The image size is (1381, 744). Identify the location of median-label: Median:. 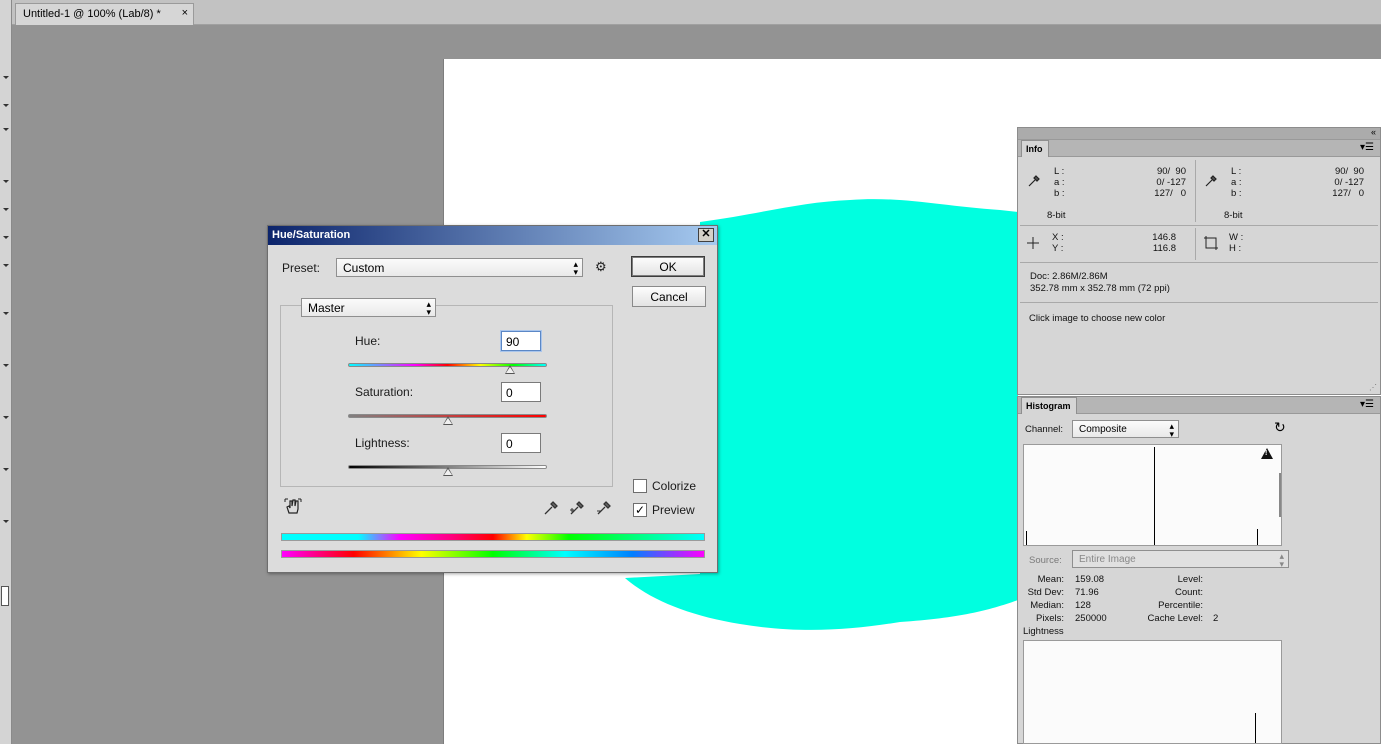
(1047, 605).